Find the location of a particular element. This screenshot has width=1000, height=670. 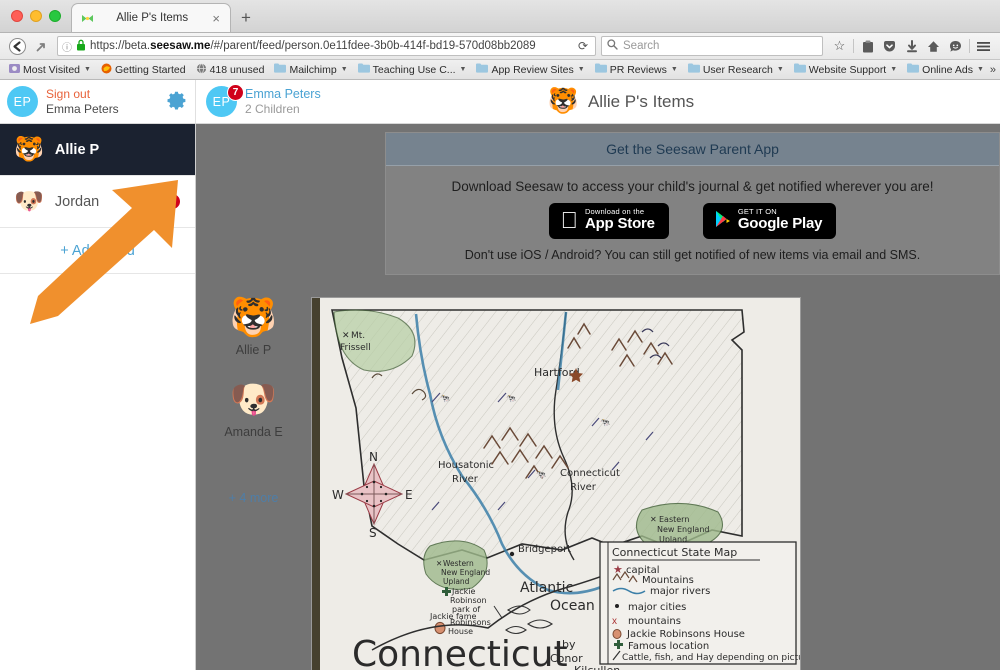

bookmark-item: Teaching Use C... ▼ is located at coordinates (412, 69).